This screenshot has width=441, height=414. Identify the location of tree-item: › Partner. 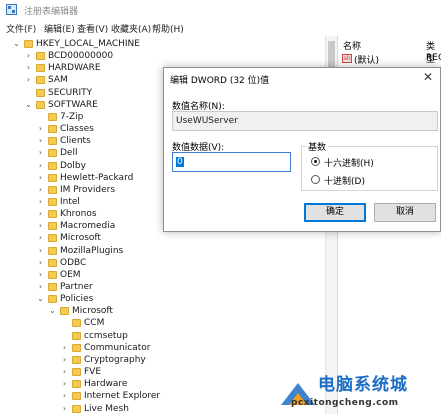
(162, 287).